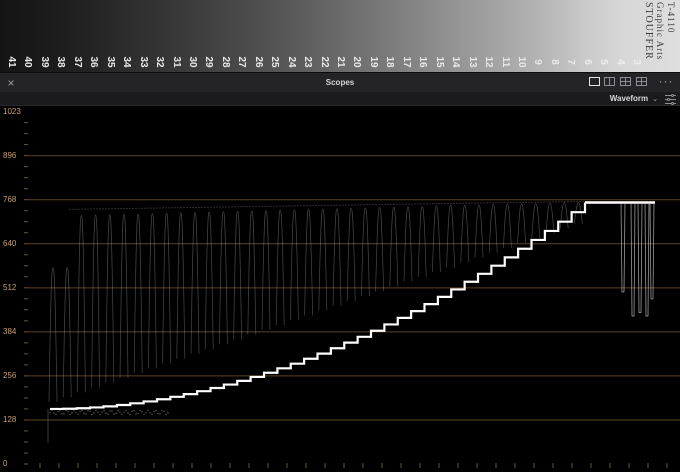 This screenshot has width=680, height=472. I want to click on brand-subtitle: Graphic Arts, so click(660, 31).